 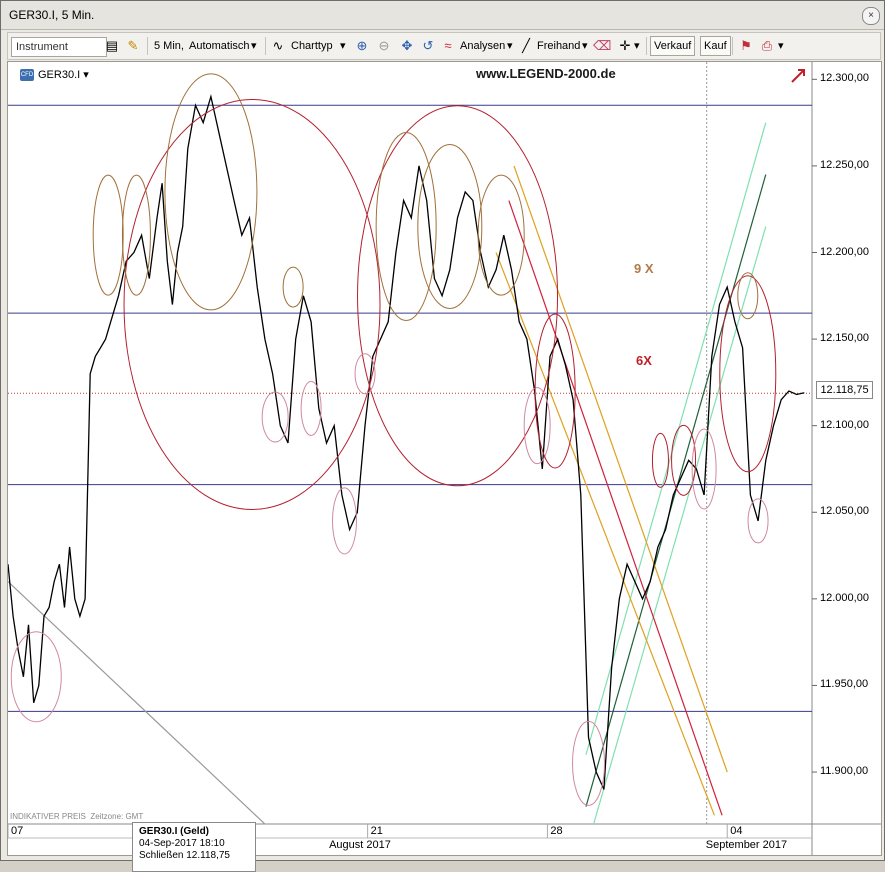 I want to click on freehand-icon: ╱, so click(x=526, y=46).